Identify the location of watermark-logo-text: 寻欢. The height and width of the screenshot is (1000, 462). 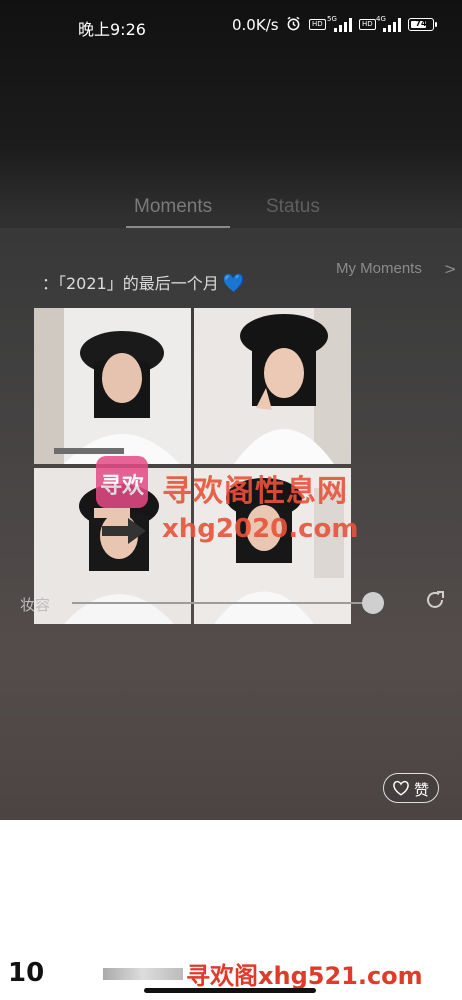
(121, 486).